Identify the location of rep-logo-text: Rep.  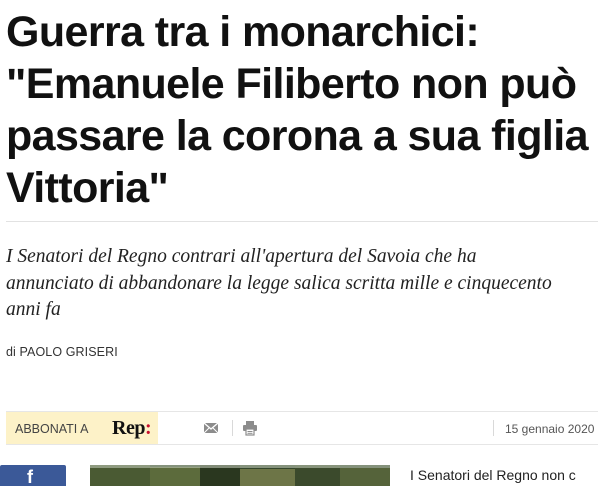
(128, 428).